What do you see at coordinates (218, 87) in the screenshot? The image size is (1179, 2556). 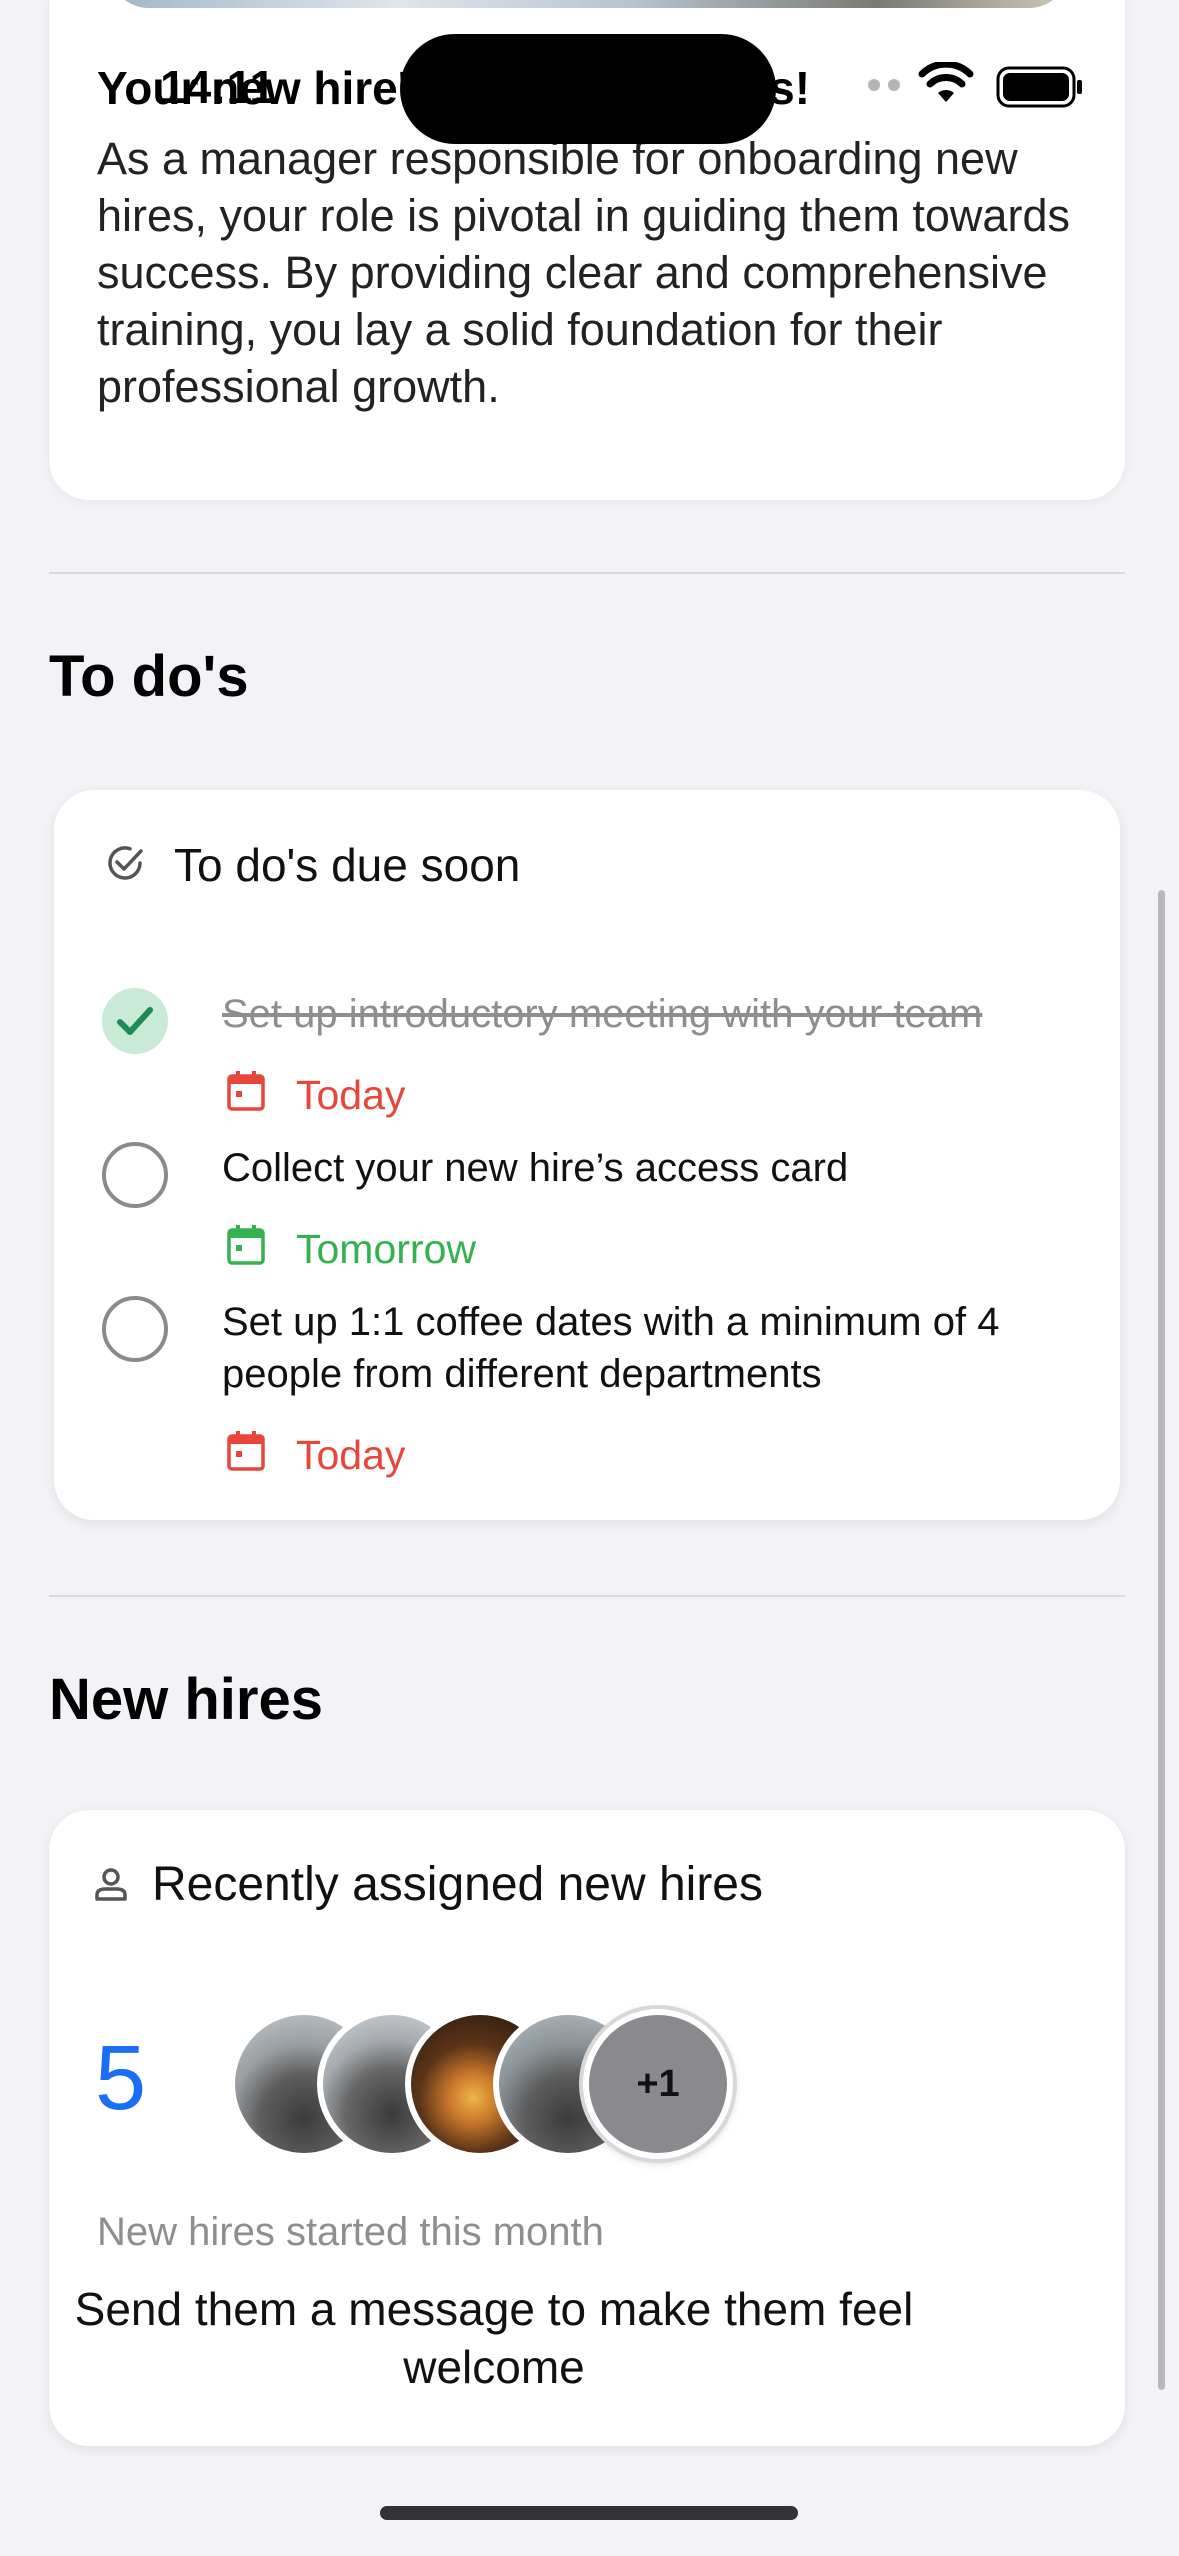 I see `status-bar-time: 14:11` at bounding box center [218, 87].